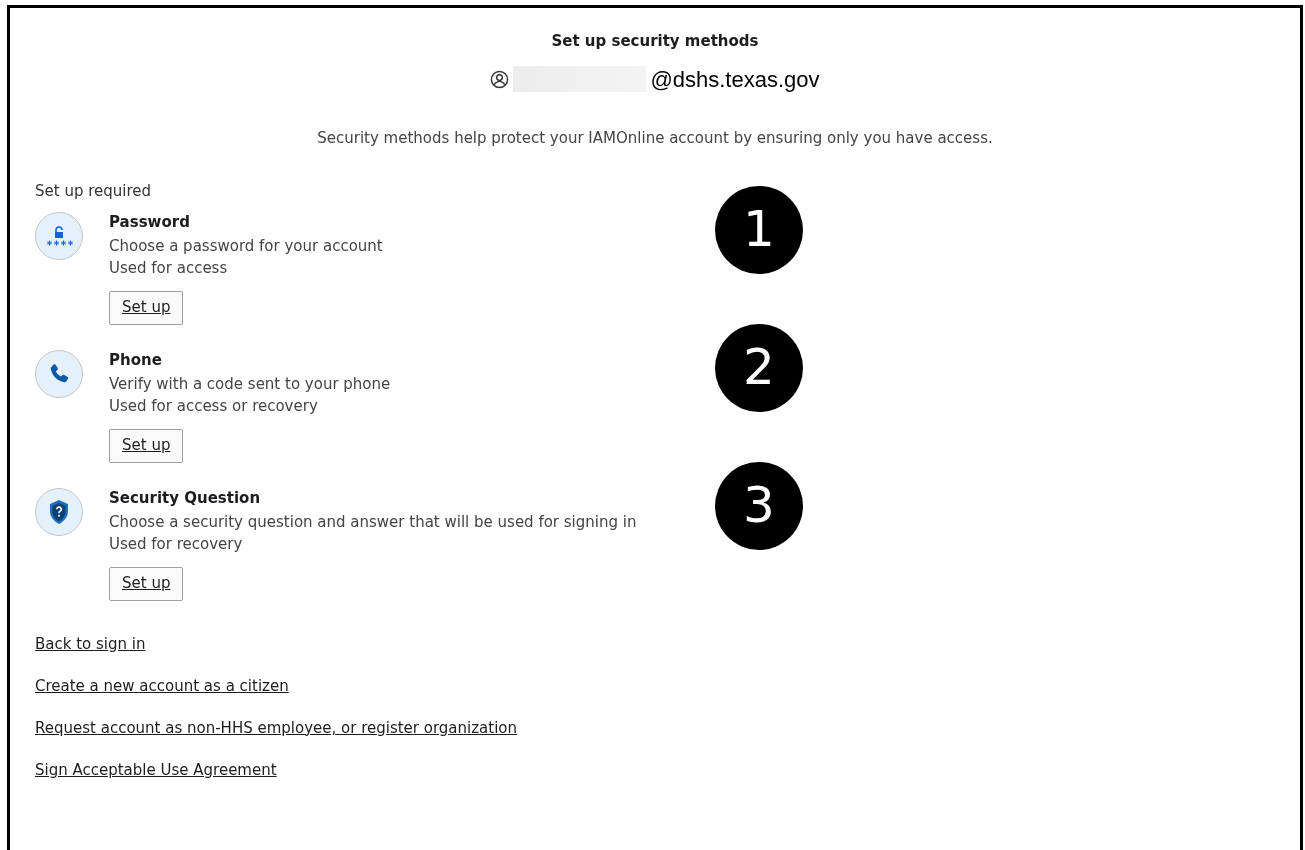 The image size is (1305, 850). Describe the element at coordinates (213, 406) in the screenshot. I see `method-usage: Used for access or recovery` at that location.